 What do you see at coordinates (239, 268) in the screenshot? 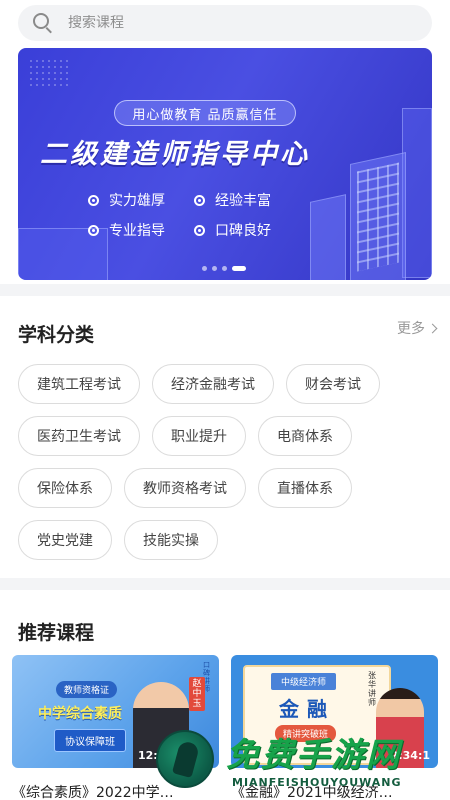
I see `carousel-dot-active` at bounding box center [239, 268].